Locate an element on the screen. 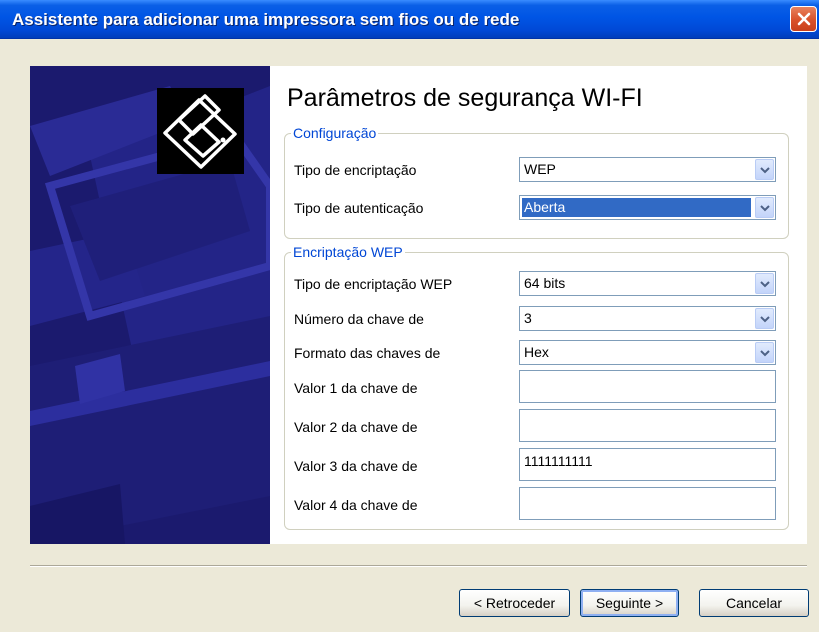  key-number-label: Número da chave de is located at coordinates (359, 319).